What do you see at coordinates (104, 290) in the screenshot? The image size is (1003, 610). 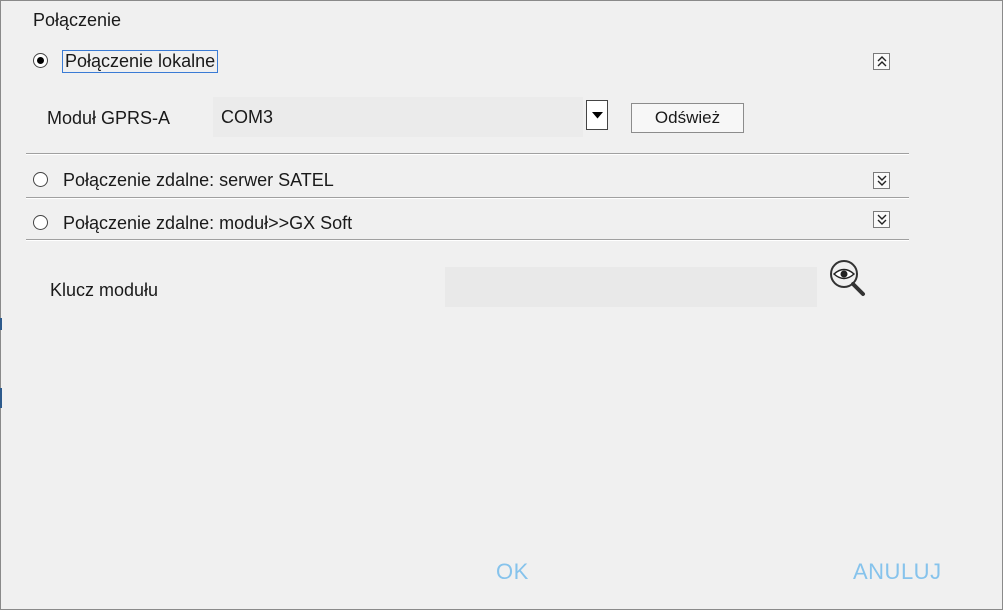 I see `key-label: Klucz modułu` at bounding box center [104, 290].